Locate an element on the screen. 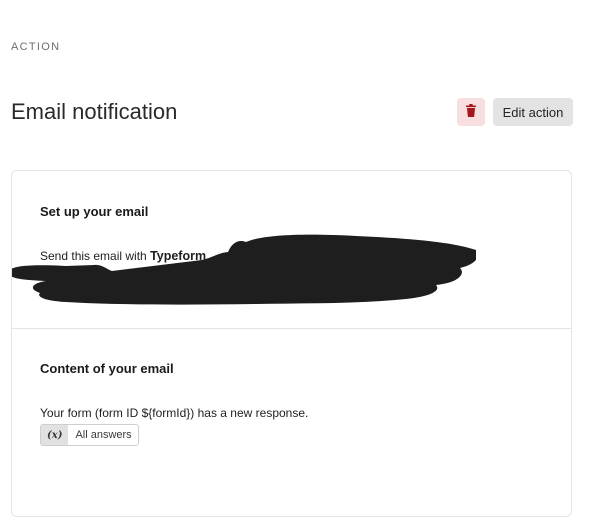 The height and width of the screenshot is (525, 594). content-heading: Content of your email is located at coordinates (107, 368).